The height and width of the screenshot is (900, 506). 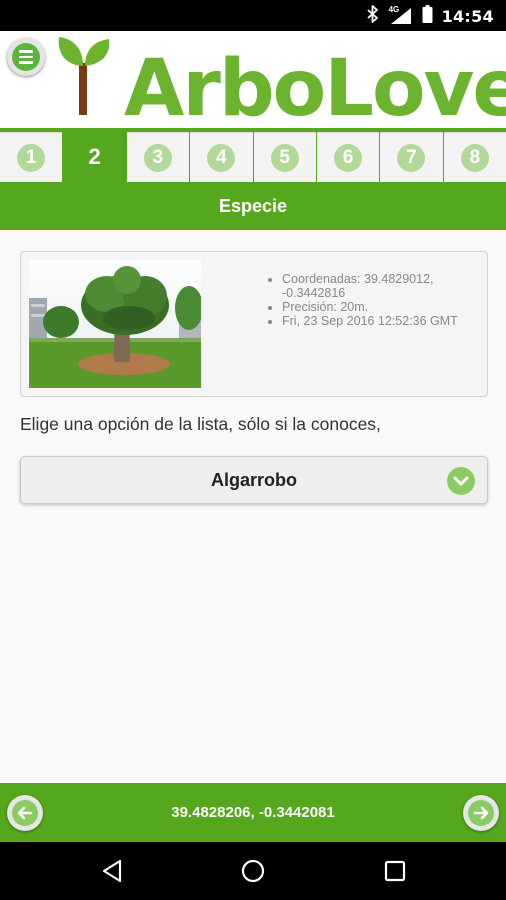 I want to click on step-number: 1, so click(x=31, y=157).